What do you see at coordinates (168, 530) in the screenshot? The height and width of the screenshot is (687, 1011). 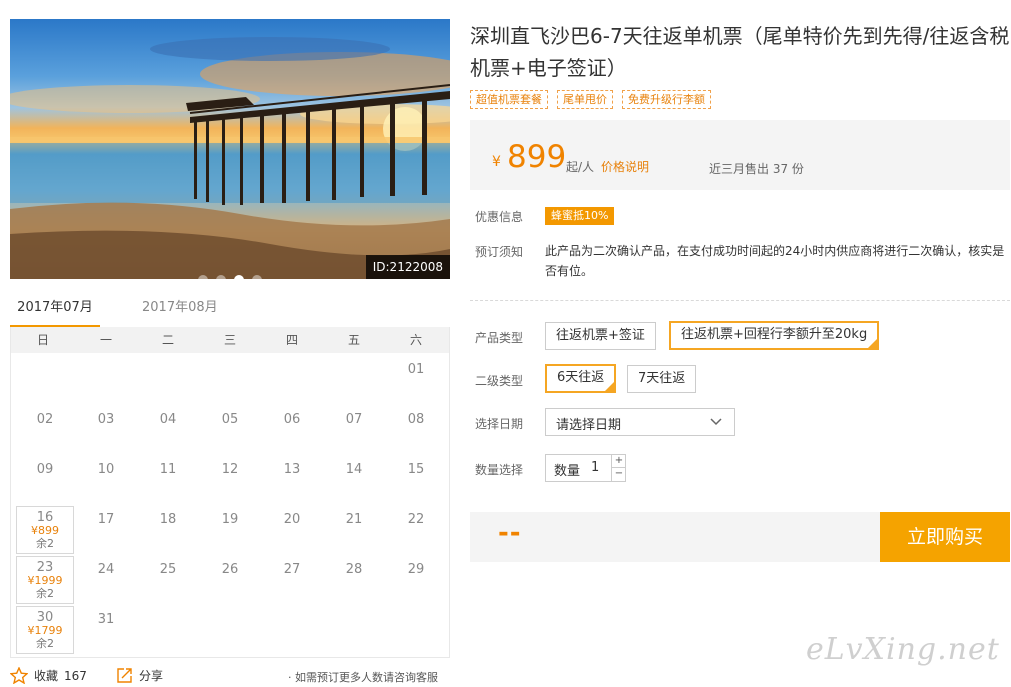 I see `calendar-day: 18` at bounding box center [168, 530].